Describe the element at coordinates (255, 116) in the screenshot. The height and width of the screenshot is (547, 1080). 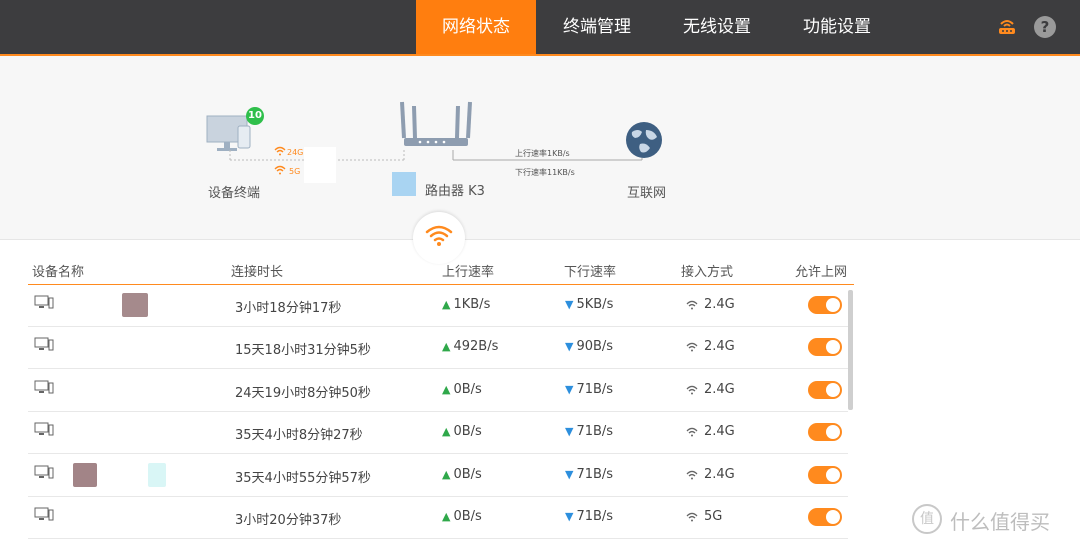
I see `device-count-badge: 10` at that location.